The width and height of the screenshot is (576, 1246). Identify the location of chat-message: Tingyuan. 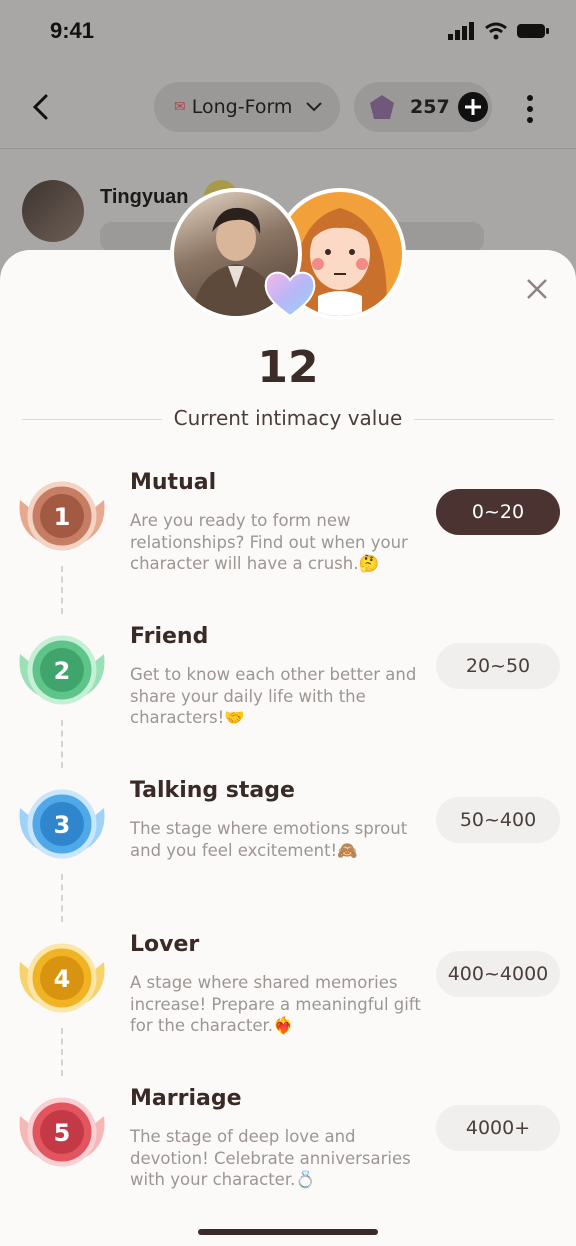
(253, 216).